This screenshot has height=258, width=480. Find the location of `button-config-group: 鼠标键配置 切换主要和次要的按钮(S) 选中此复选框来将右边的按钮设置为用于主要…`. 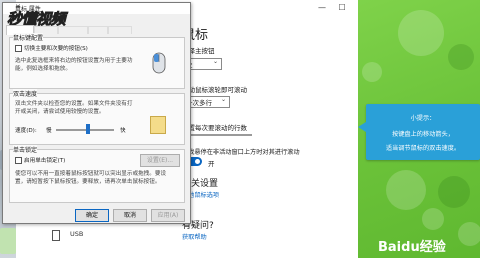

button-config-group: 鼠标键配置 切换主要和次要的按钮(S) 选中此复选框来将右边的按钮设置为用于主要… is located at coordinates (97, 61).